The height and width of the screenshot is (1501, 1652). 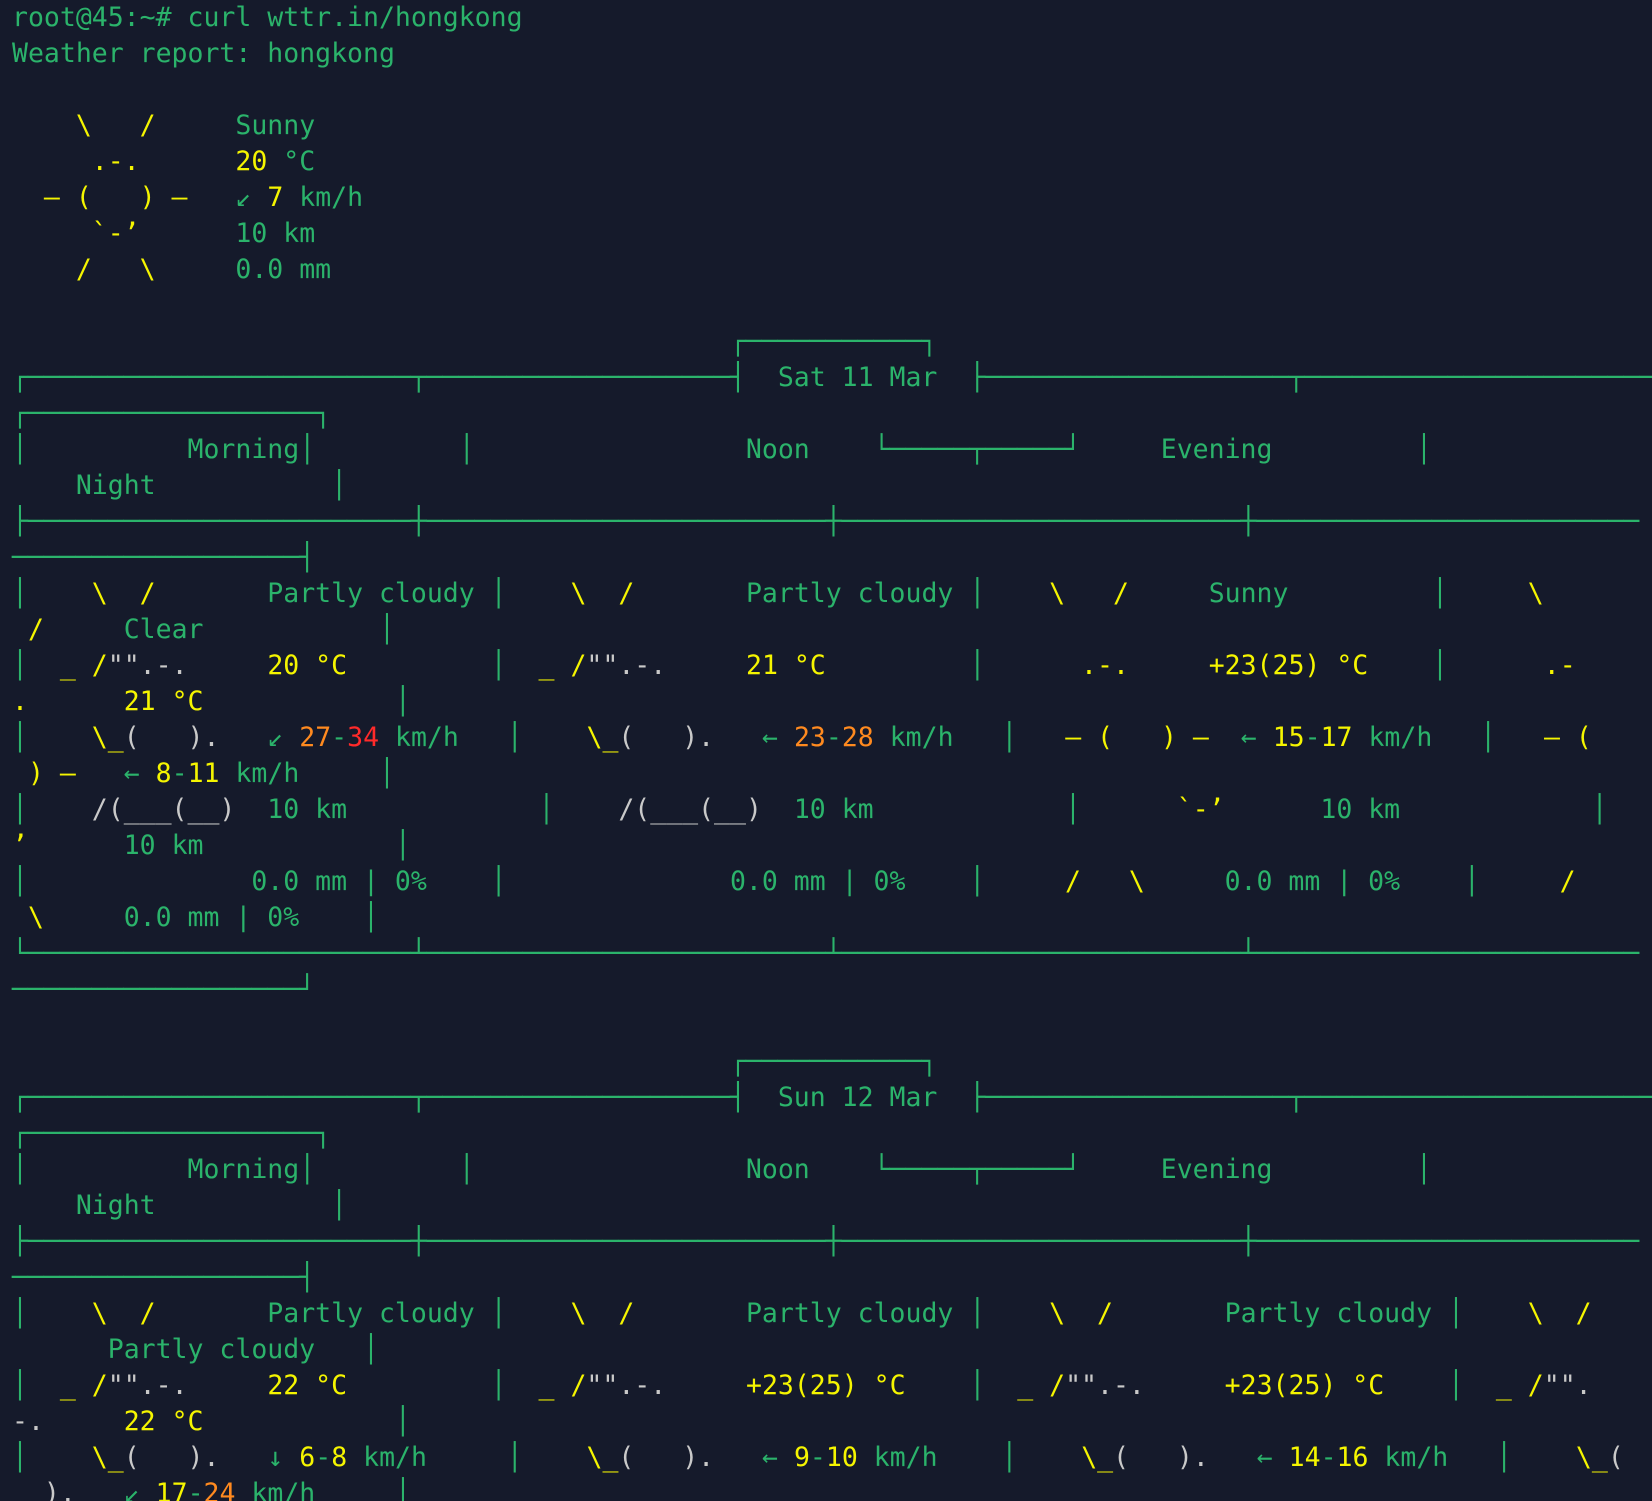 I want to click on day2-noon-condition: Partly cloudy, so click(x=849, y=1313).